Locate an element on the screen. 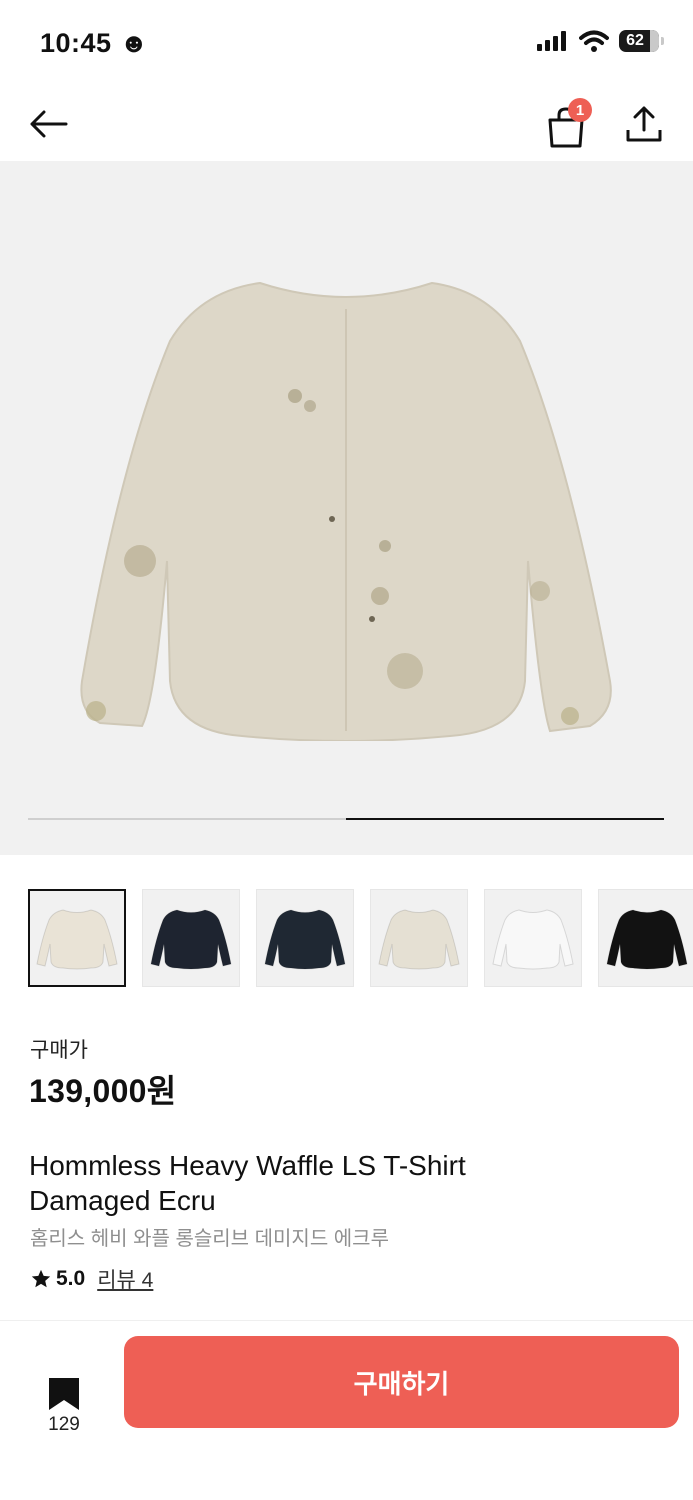  share-icon is located at coordinates (644, 124).